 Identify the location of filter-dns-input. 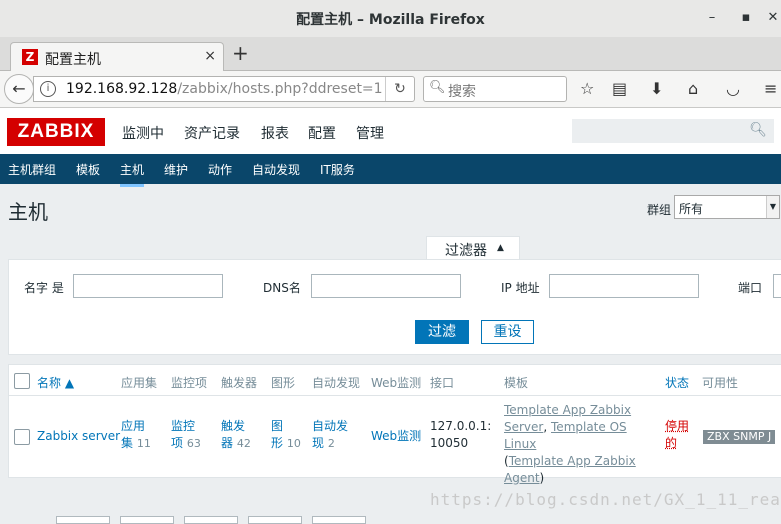
(386, 286).